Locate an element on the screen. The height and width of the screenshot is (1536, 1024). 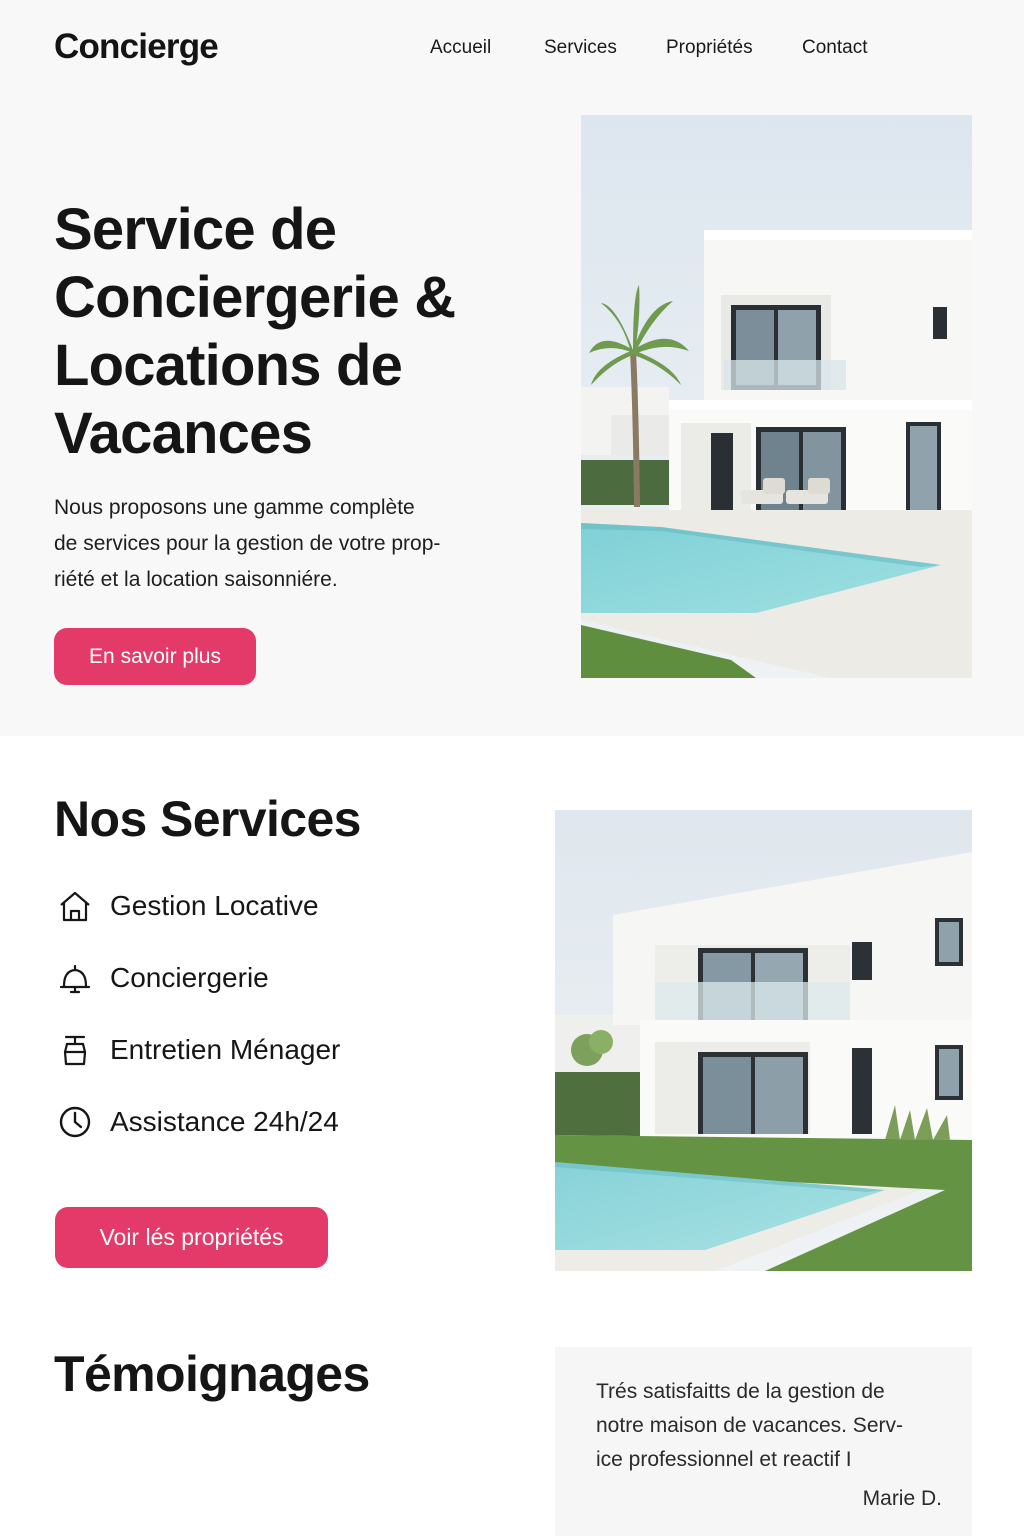
services-title: Nos Services is located at coordinates (207, 819).